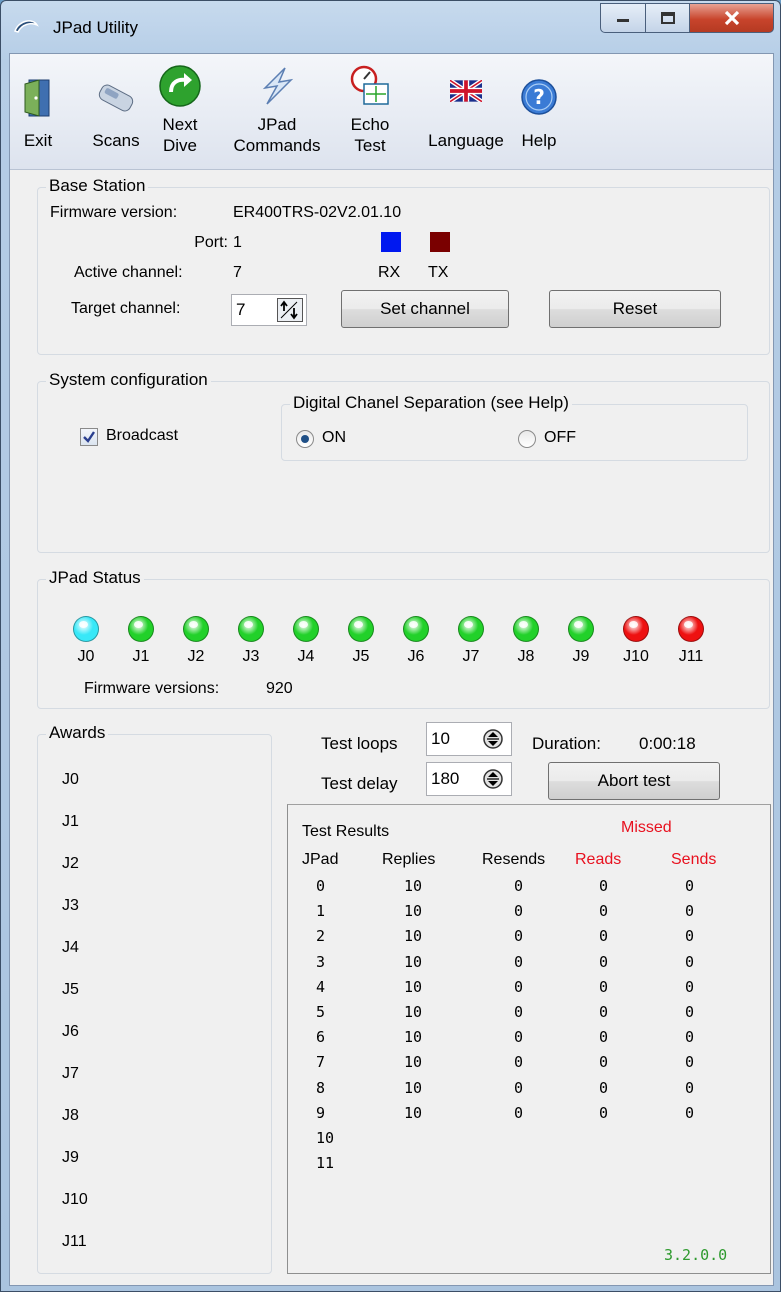  I want to click on target-channel-stepper: 7, so click(269, 310).